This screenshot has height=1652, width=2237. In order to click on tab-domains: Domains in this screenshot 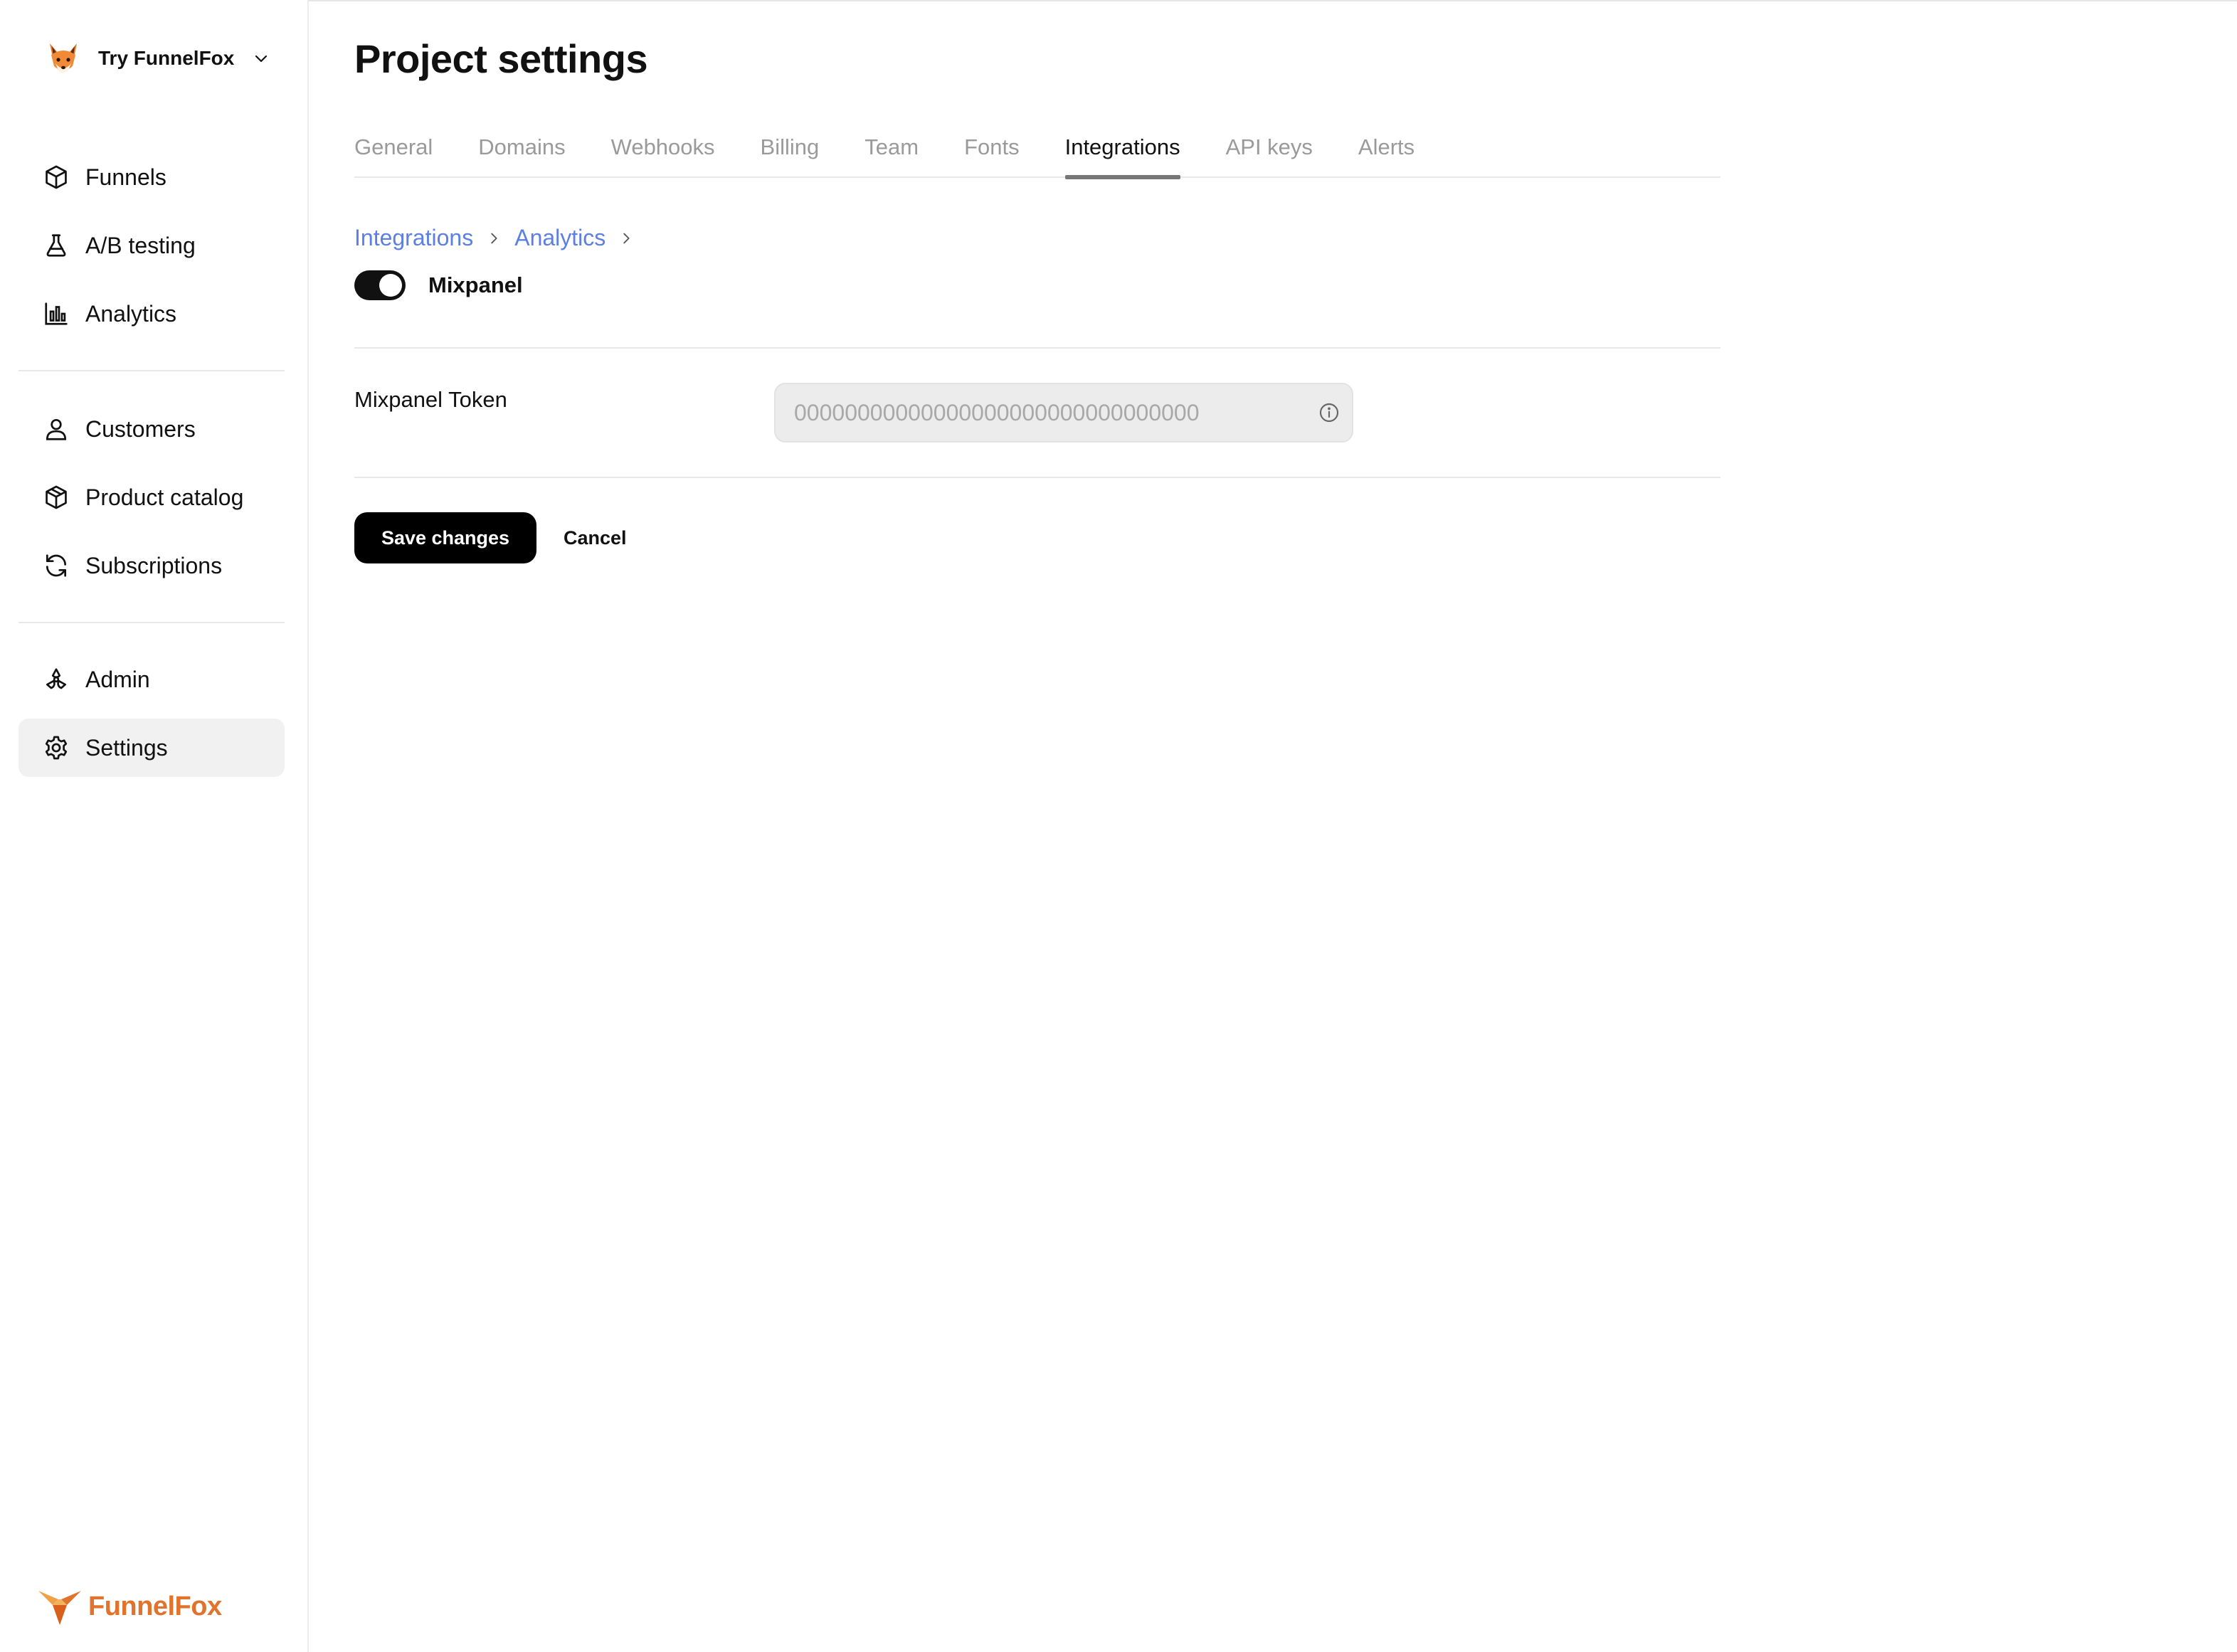, I will do `click(521, 153)`.